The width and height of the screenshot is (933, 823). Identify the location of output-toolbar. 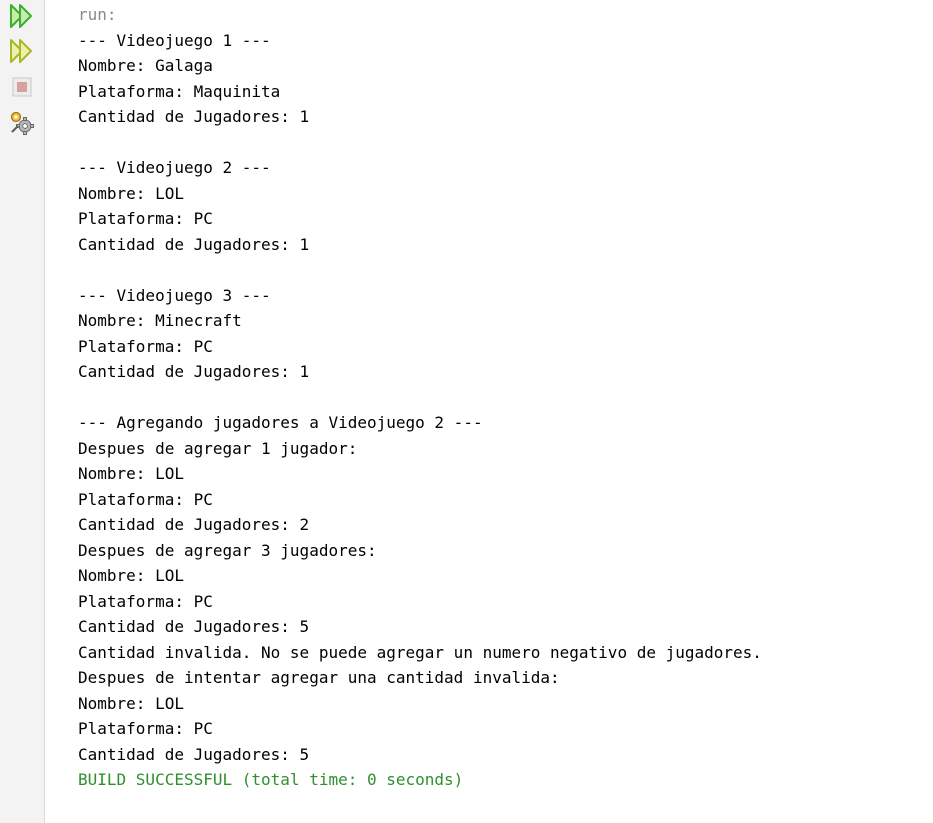
(22, 411).